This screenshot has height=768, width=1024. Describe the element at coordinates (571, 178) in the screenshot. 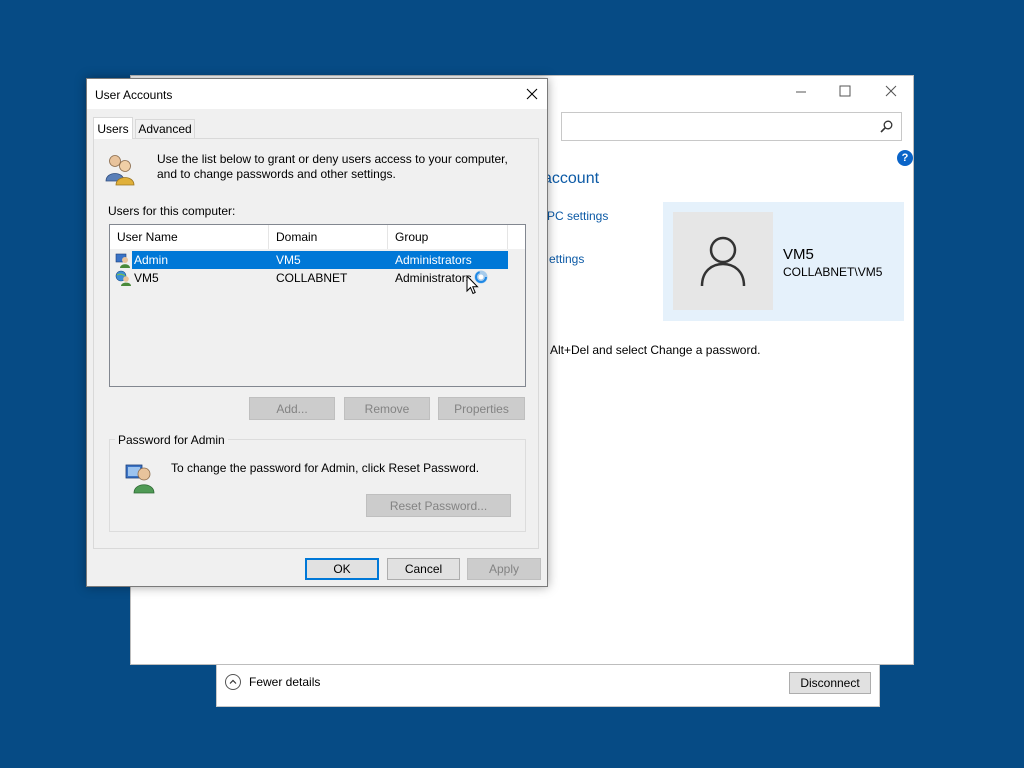

I see `page-title: account` at that location.